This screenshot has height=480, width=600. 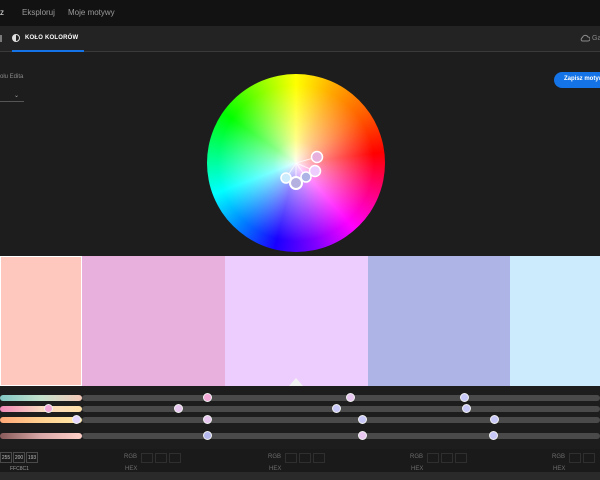 I want to click on color-wheel-area, so click(x=296, y=163).